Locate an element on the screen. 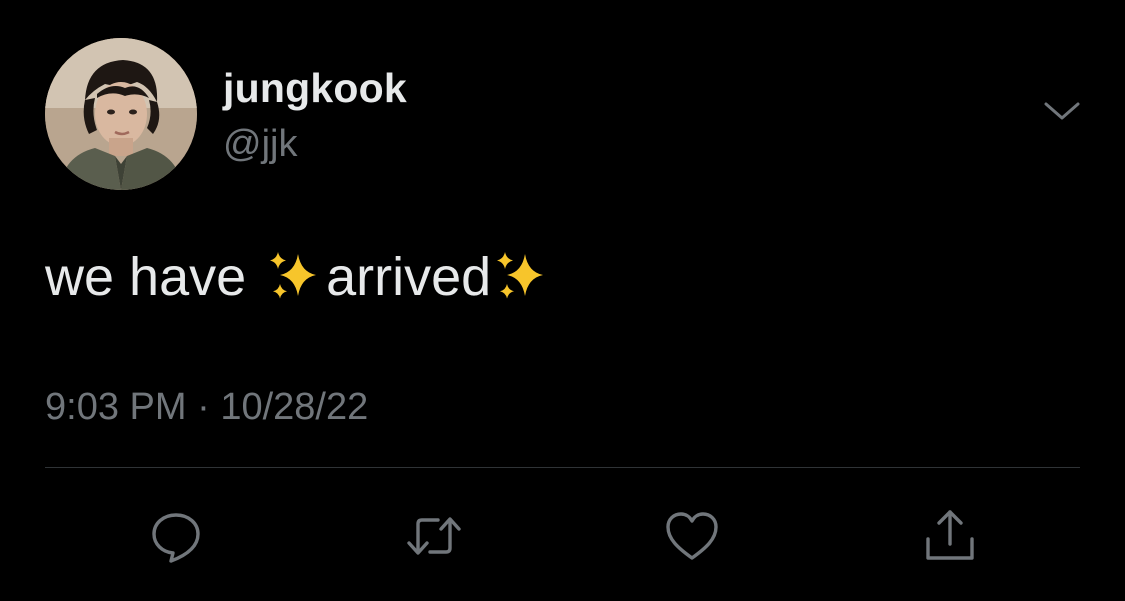 This screenshot has width=1125, height=601. share-upload-icon is located at coordinates (950, 535).